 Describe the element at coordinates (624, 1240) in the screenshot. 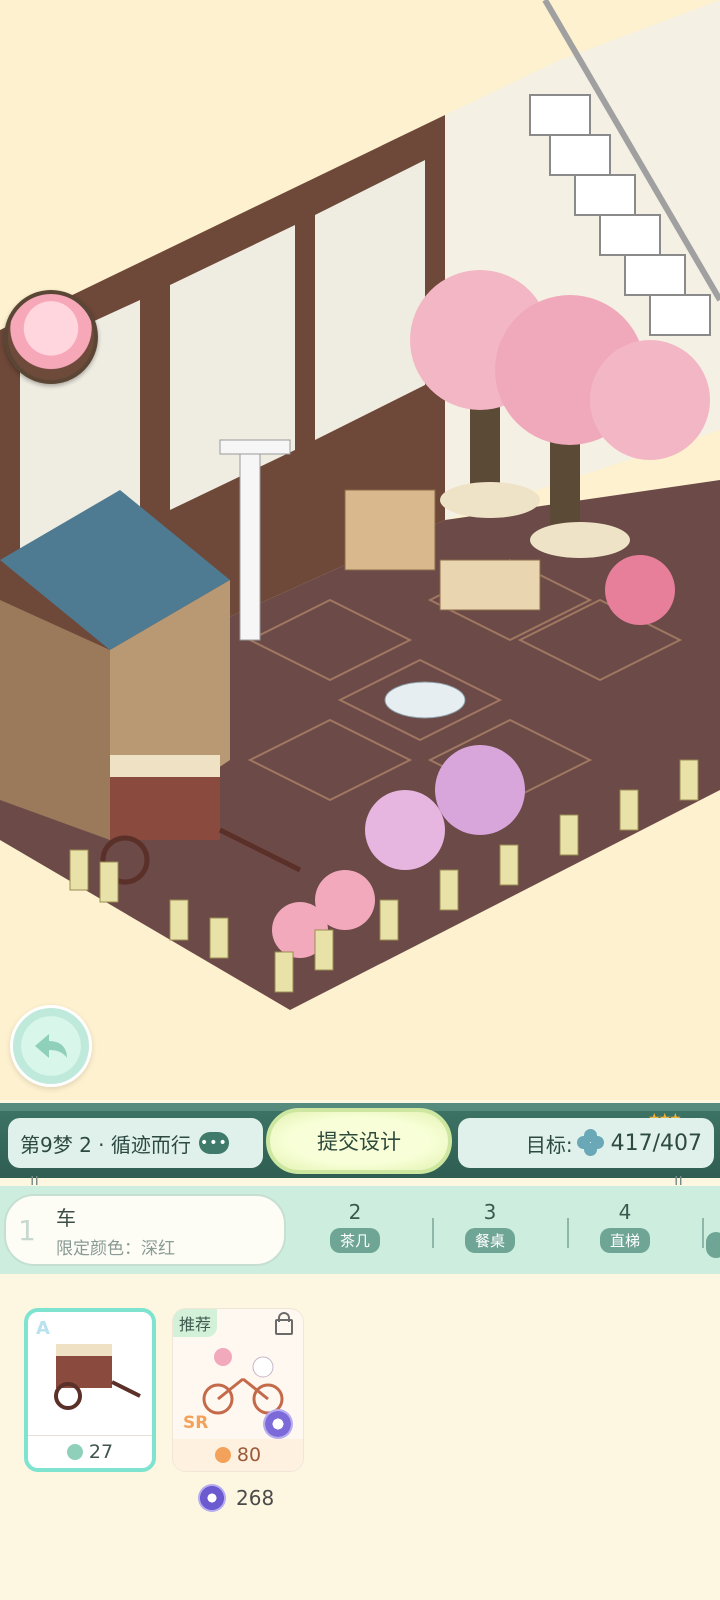

I see `tab-label: 直梯` at that location.